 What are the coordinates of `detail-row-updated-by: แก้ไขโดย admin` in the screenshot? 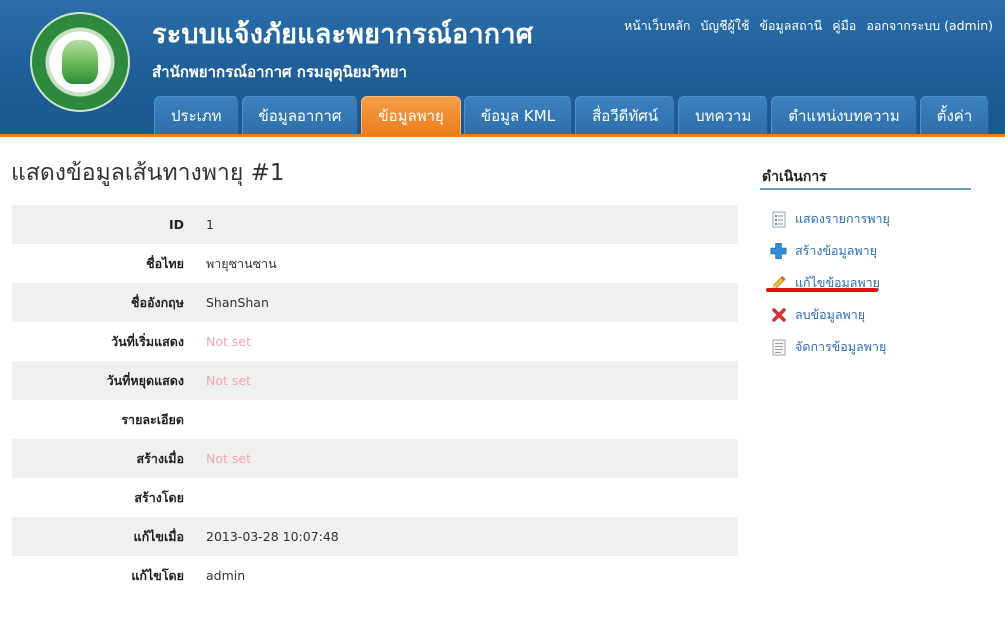 It's located at (375, 575).